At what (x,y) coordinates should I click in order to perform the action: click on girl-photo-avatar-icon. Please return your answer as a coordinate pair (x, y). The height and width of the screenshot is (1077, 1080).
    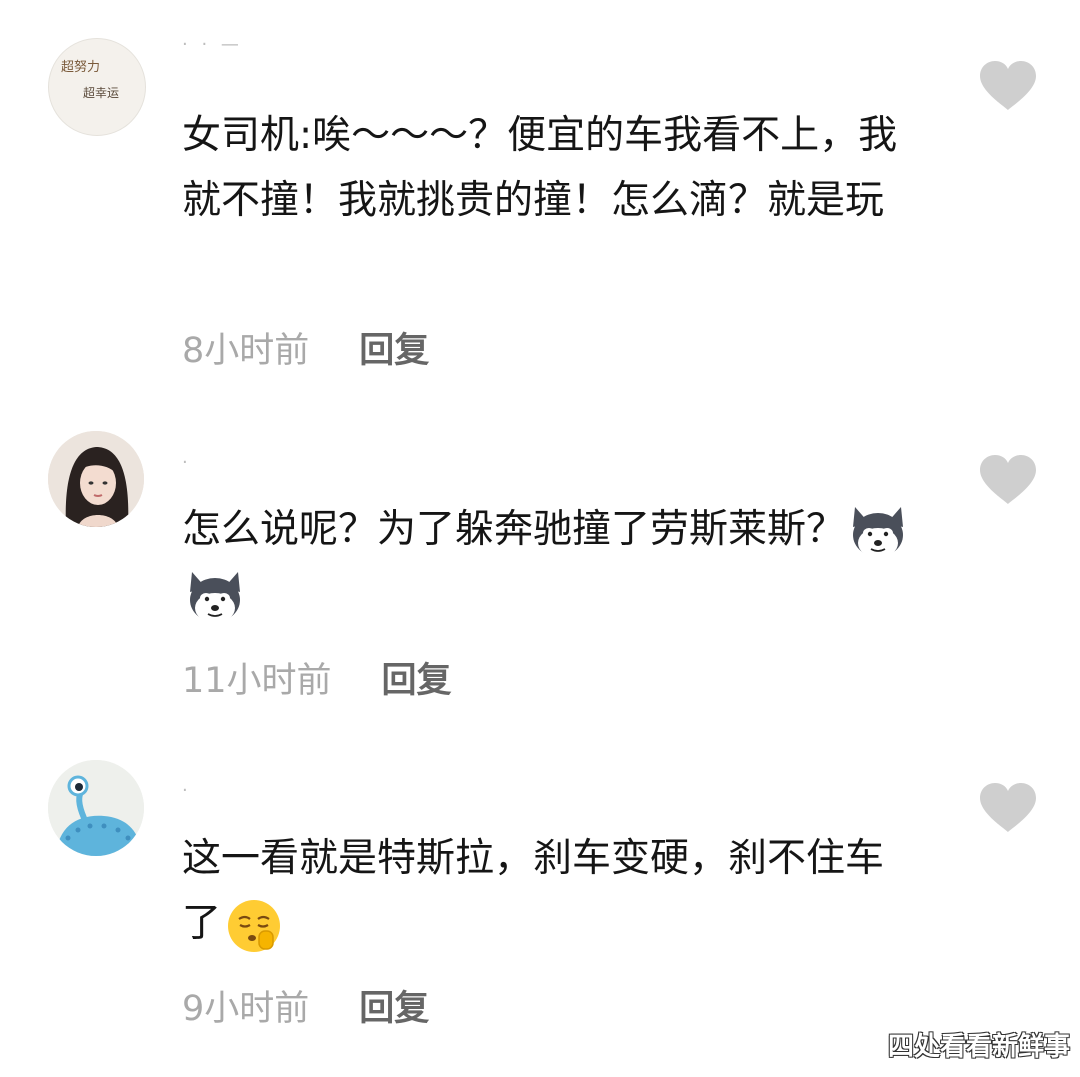
    Looking at the image, I should click on (96, 479).